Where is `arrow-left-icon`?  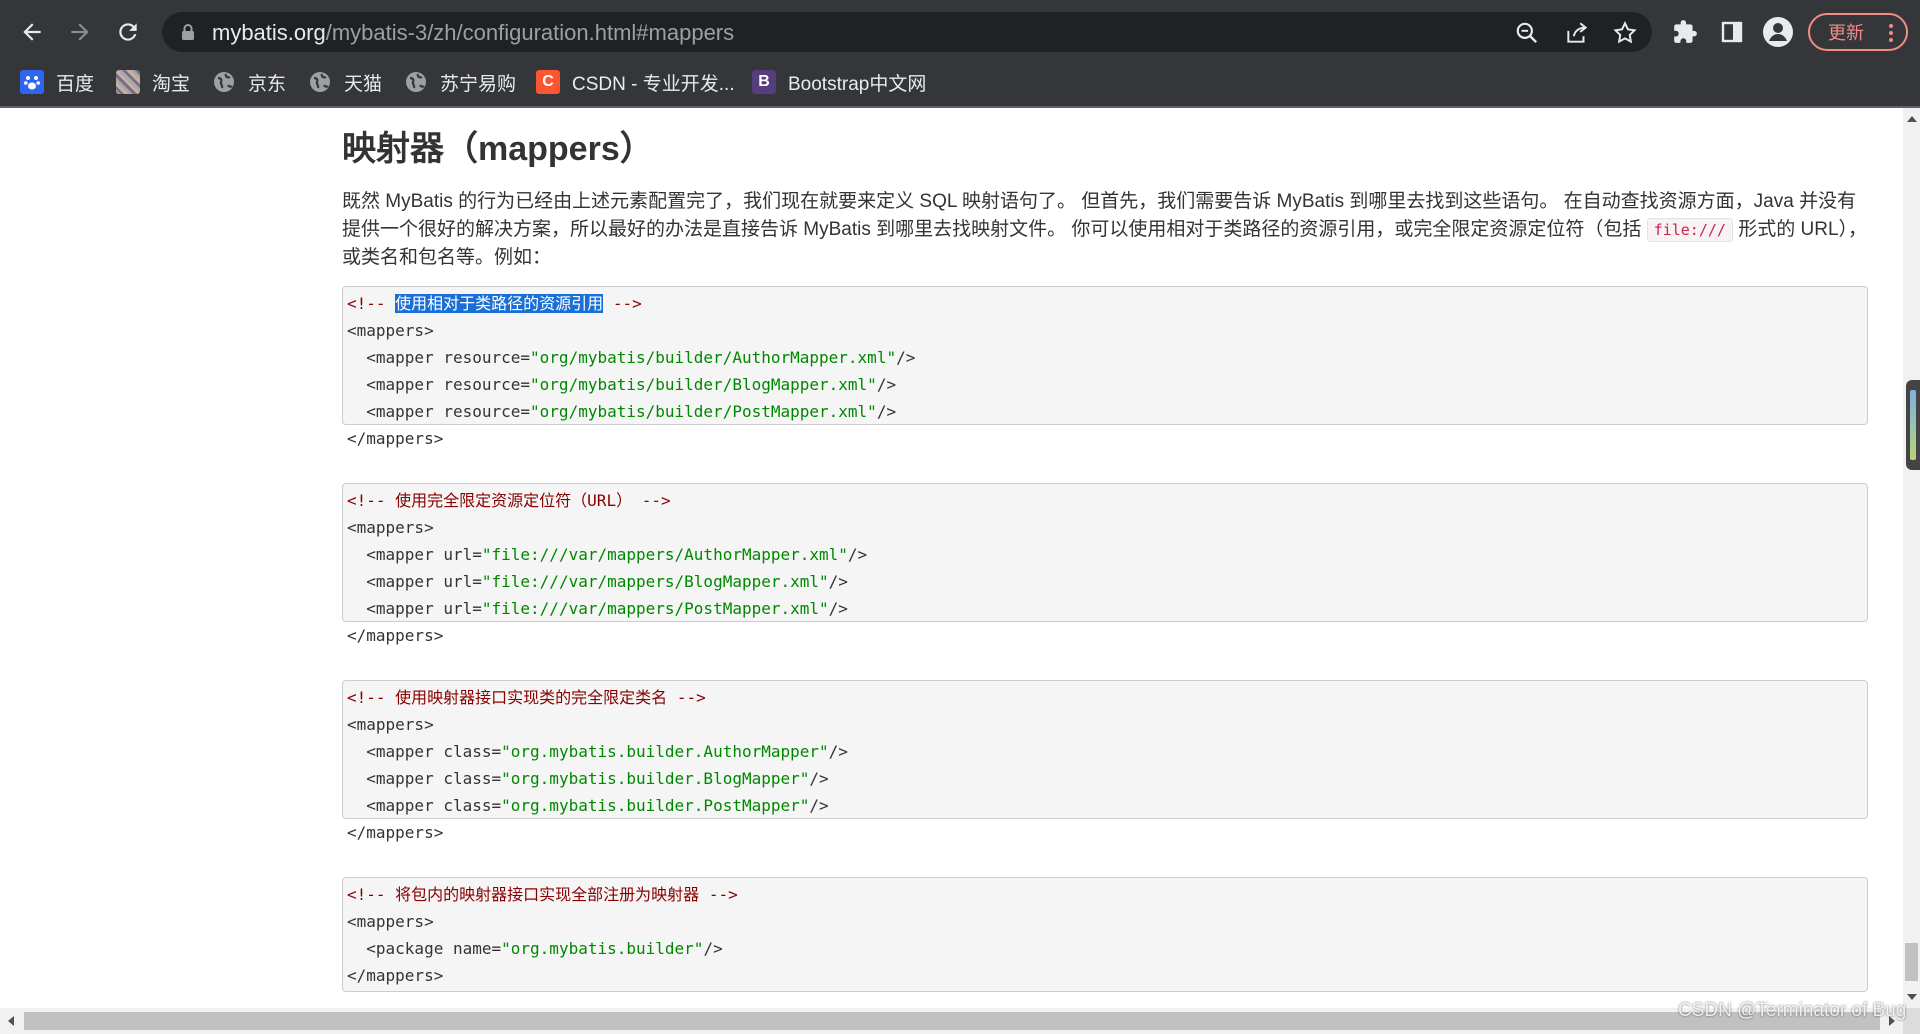 arrow-left-icon is located at coordinates (32, 32).